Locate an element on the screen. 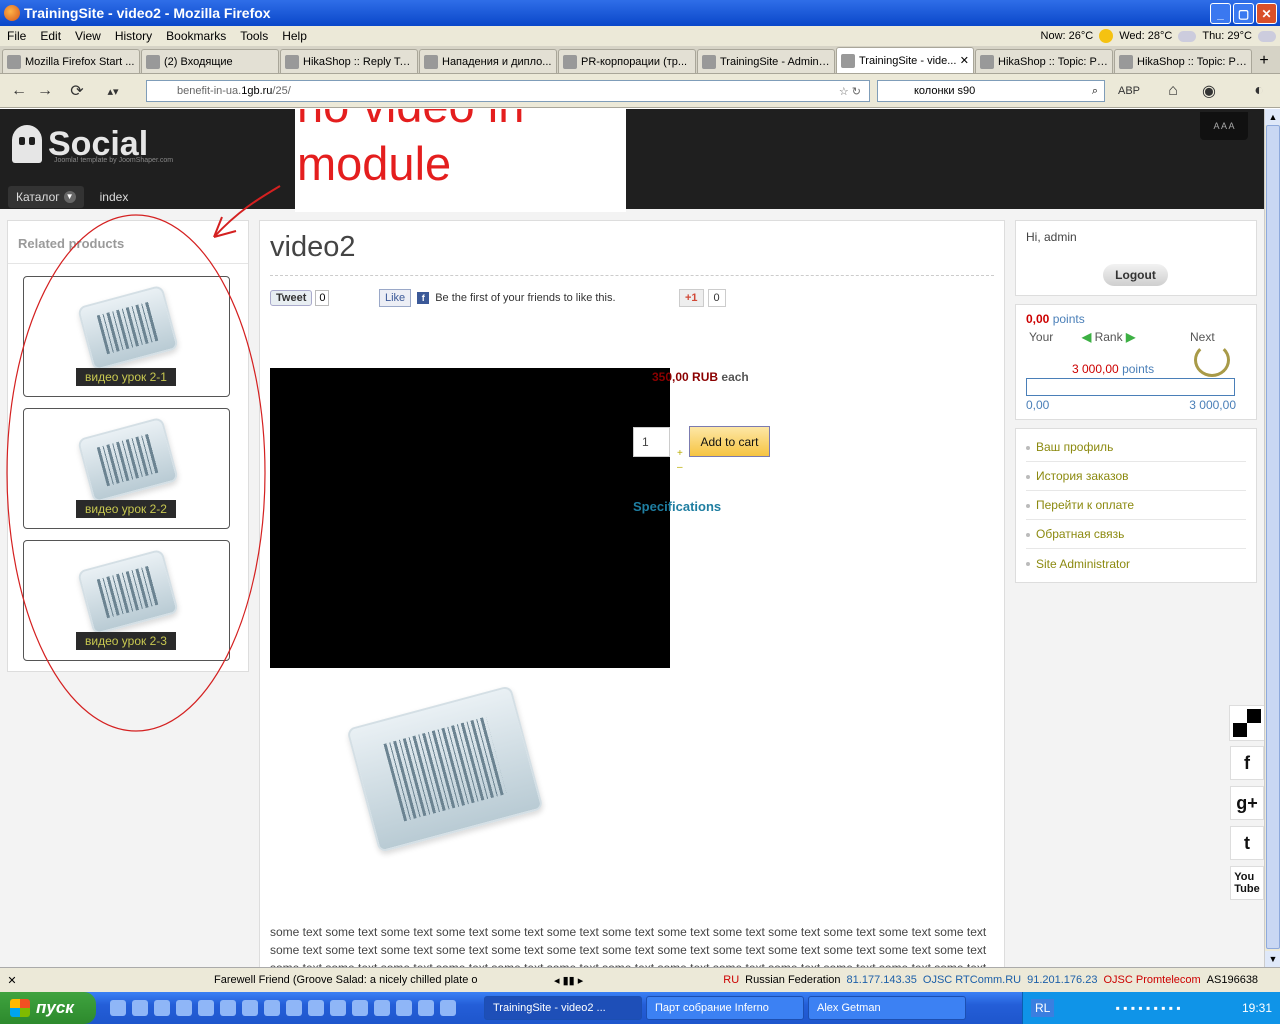 This screenshot has height=1024, width=1280. browser-tab: TrainingSite - vide... ✕ is located at coordinates (905, 60).